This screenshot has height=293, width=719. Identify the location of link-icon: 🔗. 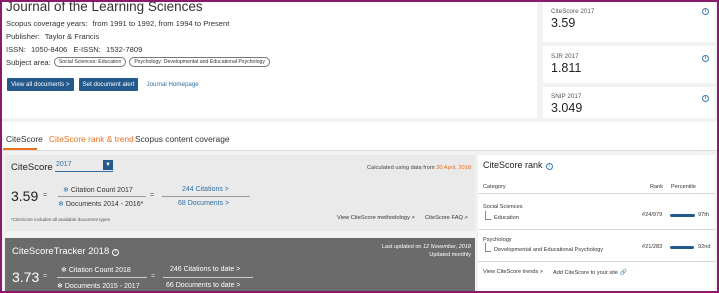
(623, 273).